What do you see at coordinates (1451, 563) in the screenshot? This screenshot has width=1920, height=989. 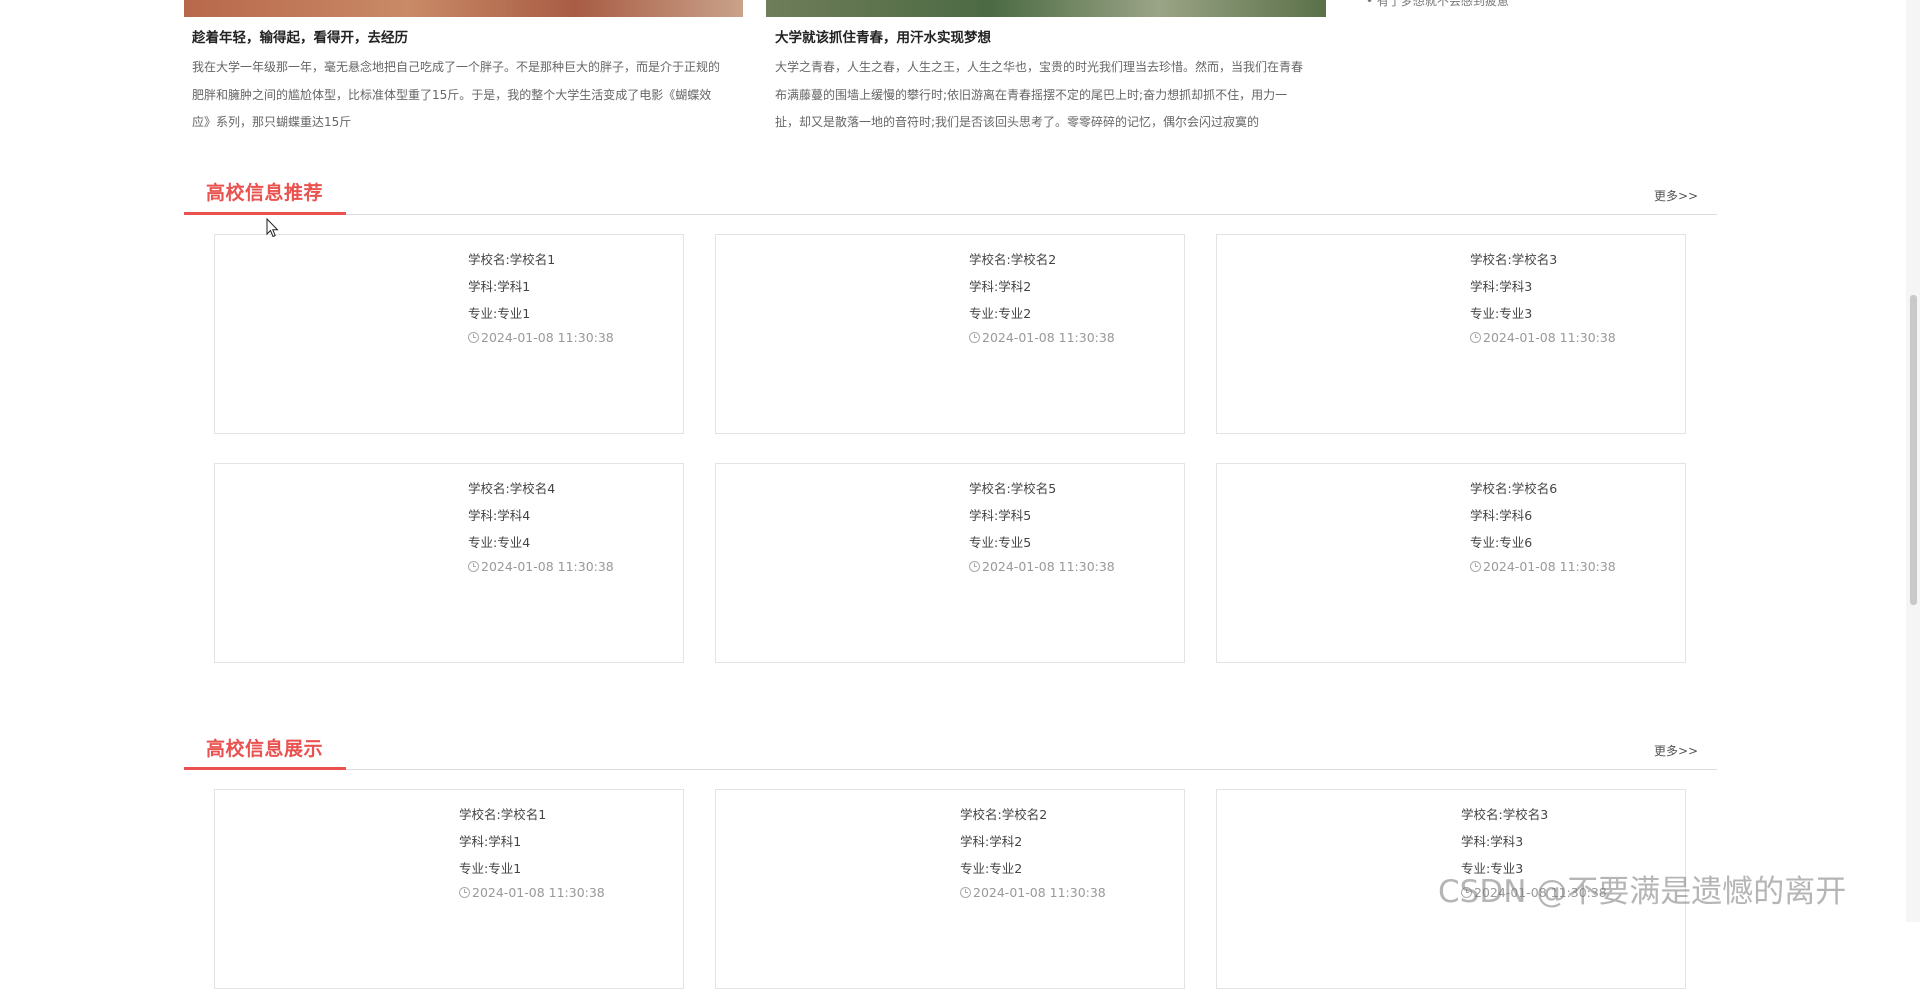 I see `school-card: 学校名:学校名6 学科:学科6 专业:专业6 2024-01-08 11:30:38` at bounding box center [1451, 563].